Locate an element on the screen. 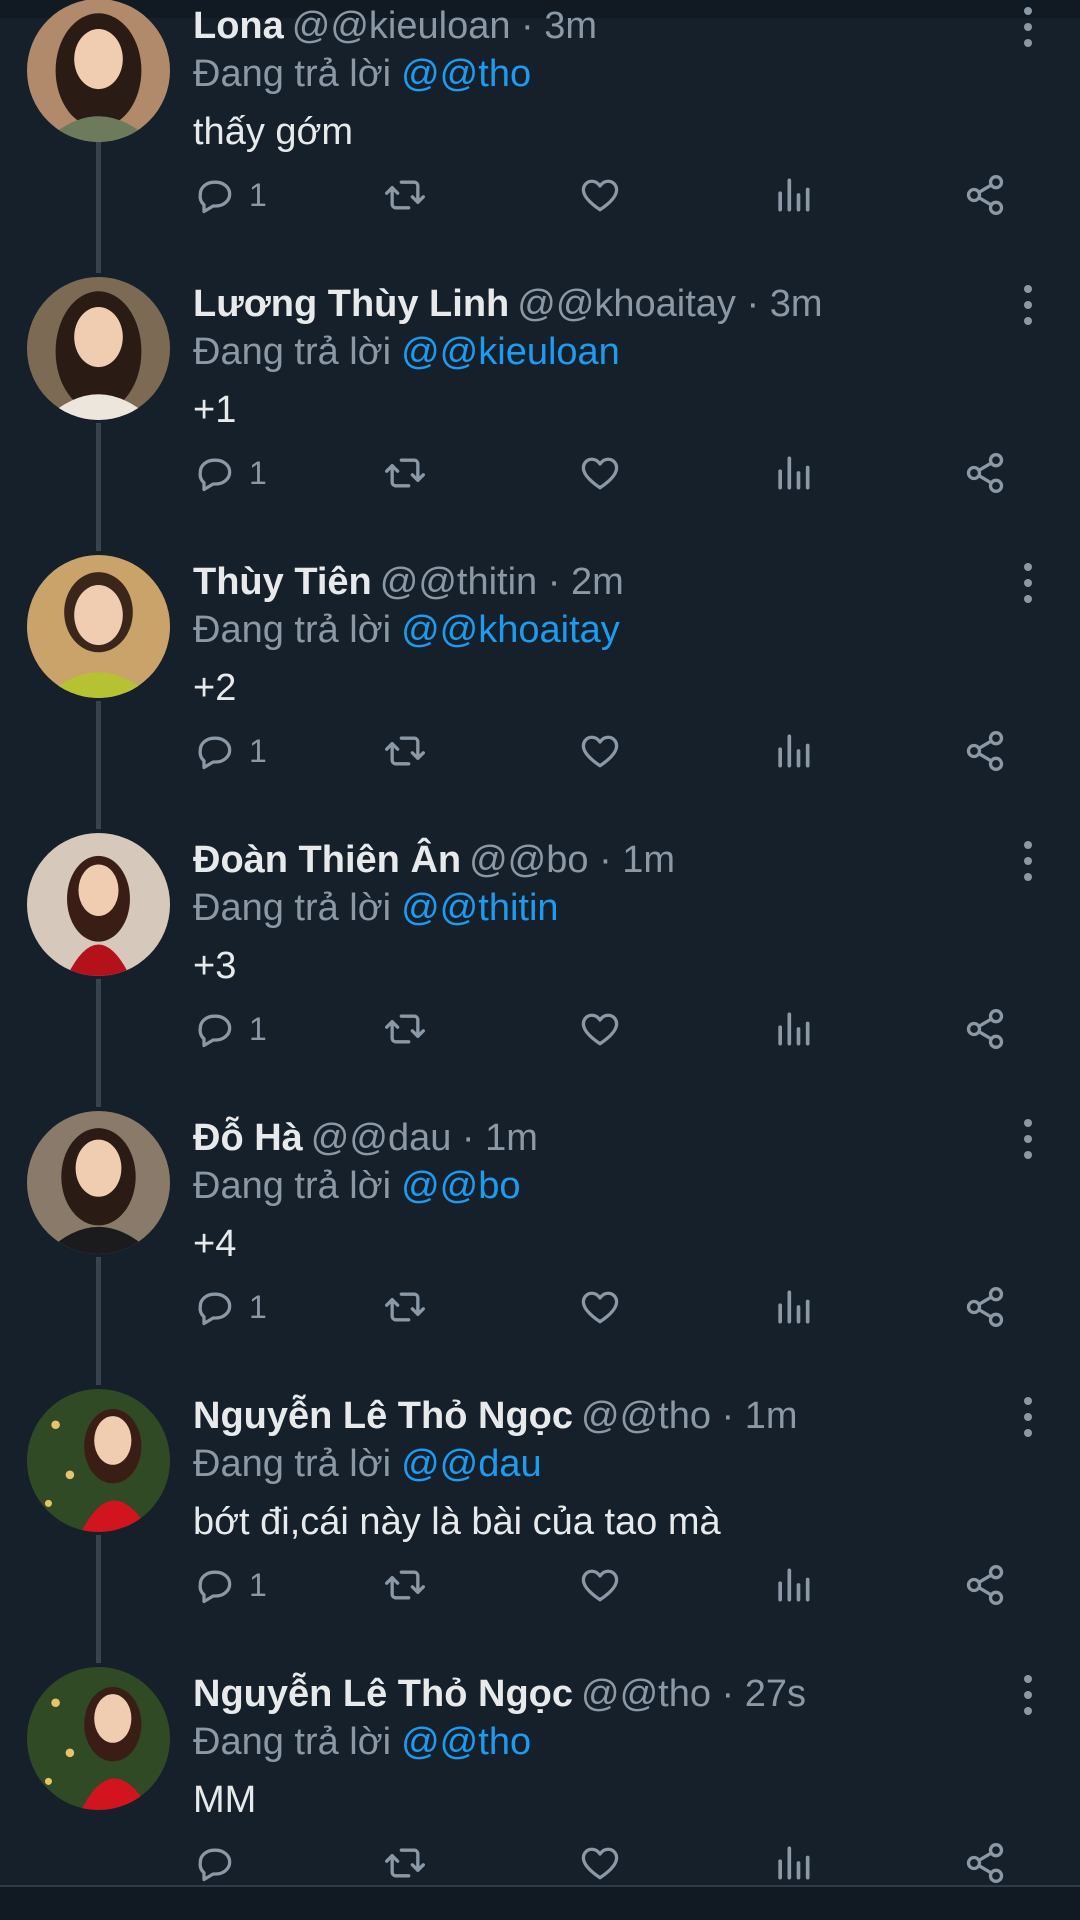  tweet-text: +4 is located at coordinates (215, 1244).